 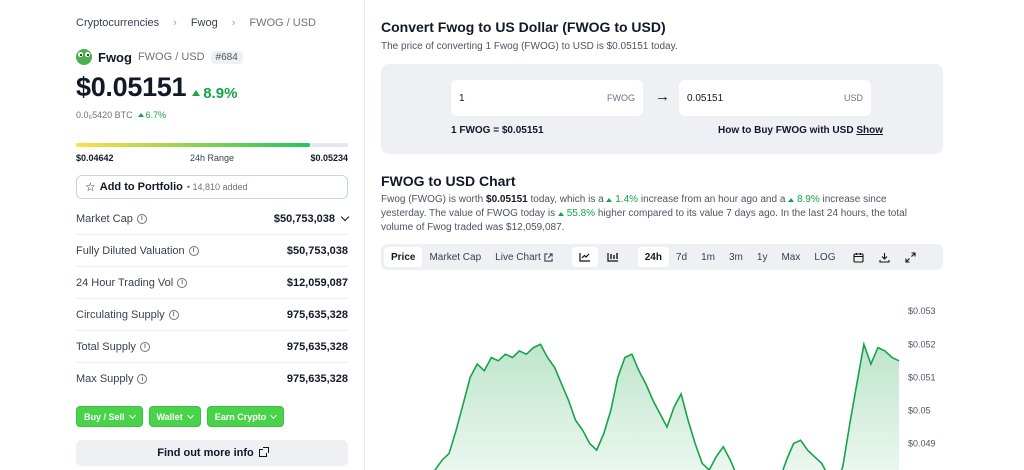 What do you see at coordinates (547, 98) in the screenshot?
I see `from-amount-field: 1 FWOG` at bounding box center [547, 98].